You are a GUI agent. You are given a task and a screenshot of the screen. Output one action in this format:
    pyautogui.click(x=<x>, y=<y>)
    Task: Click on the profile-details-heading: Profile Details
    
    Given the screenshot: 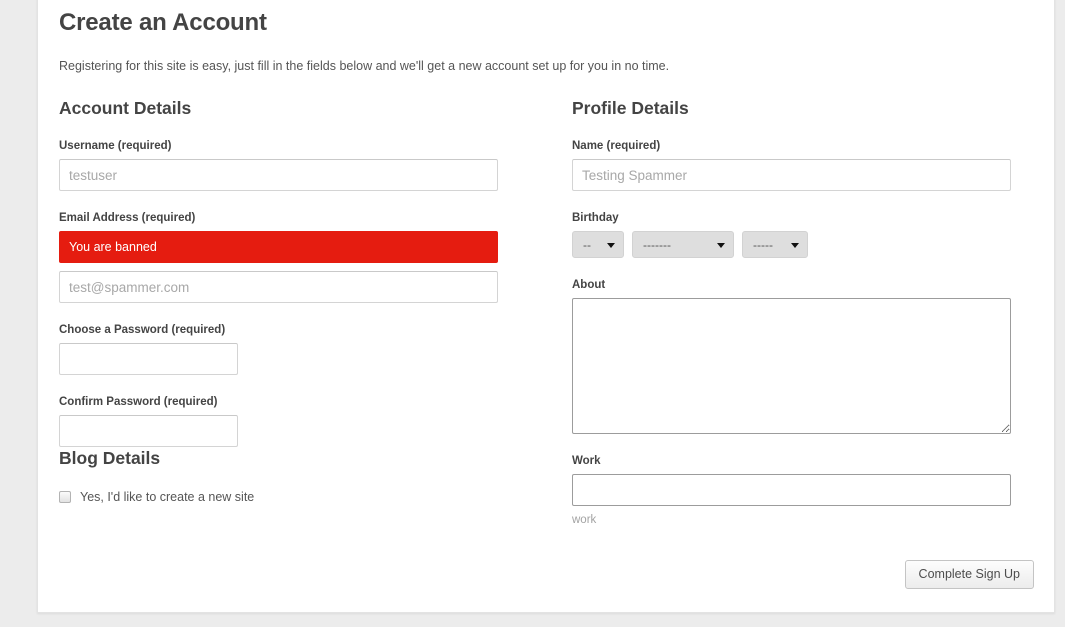 What is the action you would take?
    pyautogui.click(x=630, y=108)
    